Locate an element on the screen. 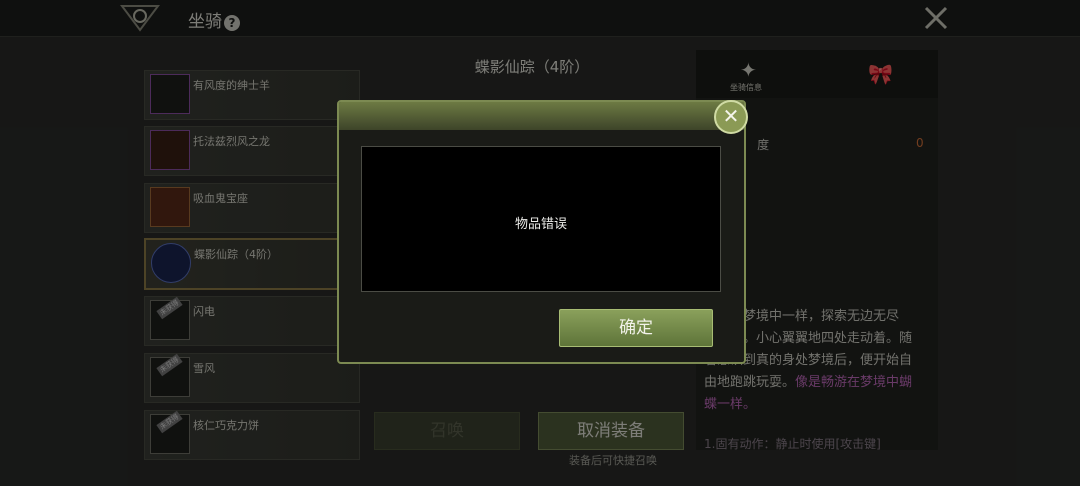 Image resolution: width=1080 pixels, height=486 pixels. confirm-button: 确定 is located at coordinates (636, 328).